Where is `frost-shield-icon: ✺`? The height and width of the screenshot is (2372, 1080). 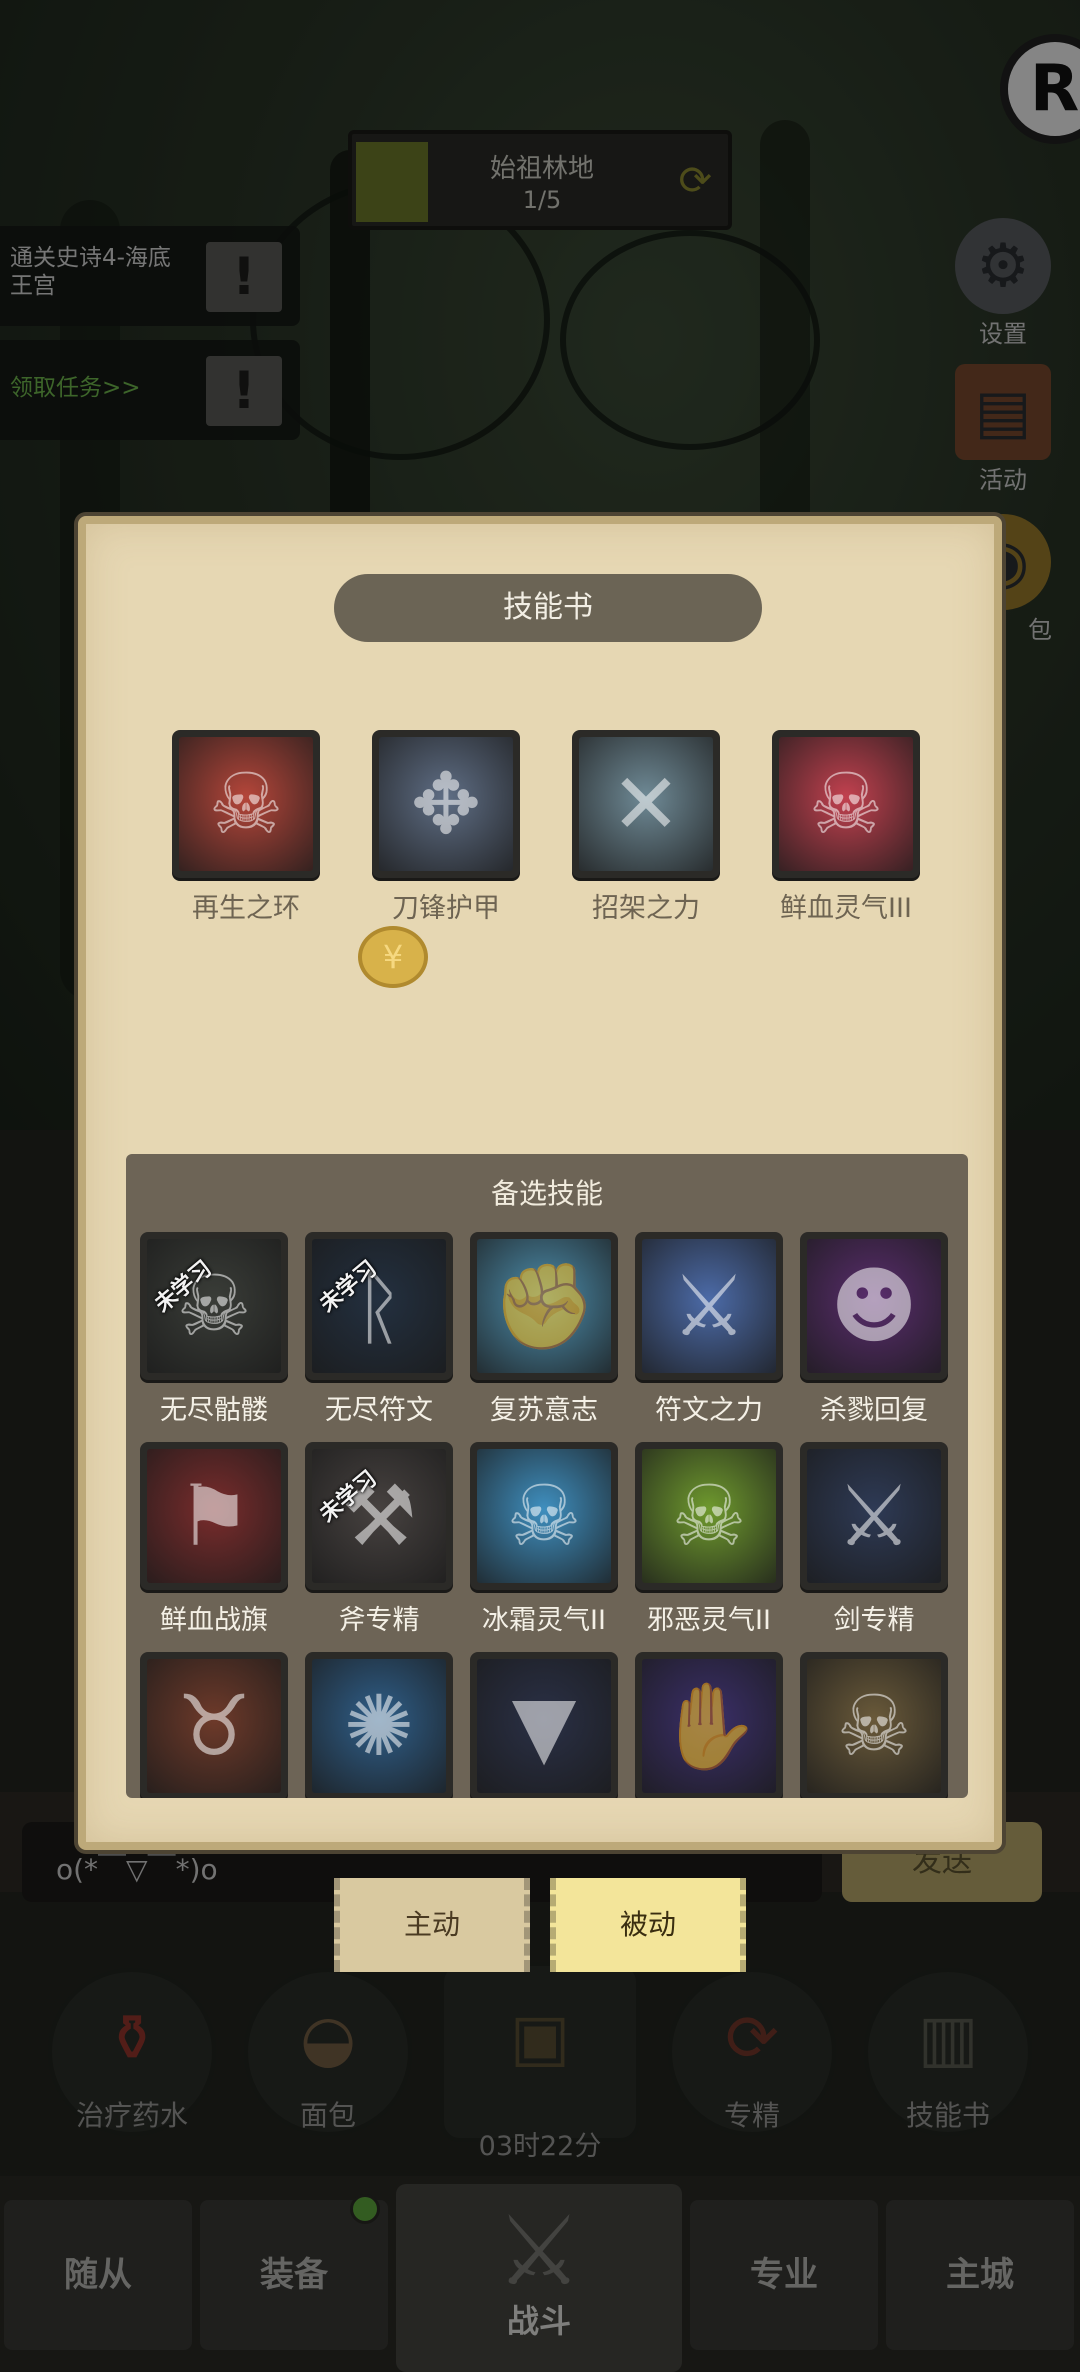
frost-shield-icon: ✺ is located at coordinates (379, 1726).